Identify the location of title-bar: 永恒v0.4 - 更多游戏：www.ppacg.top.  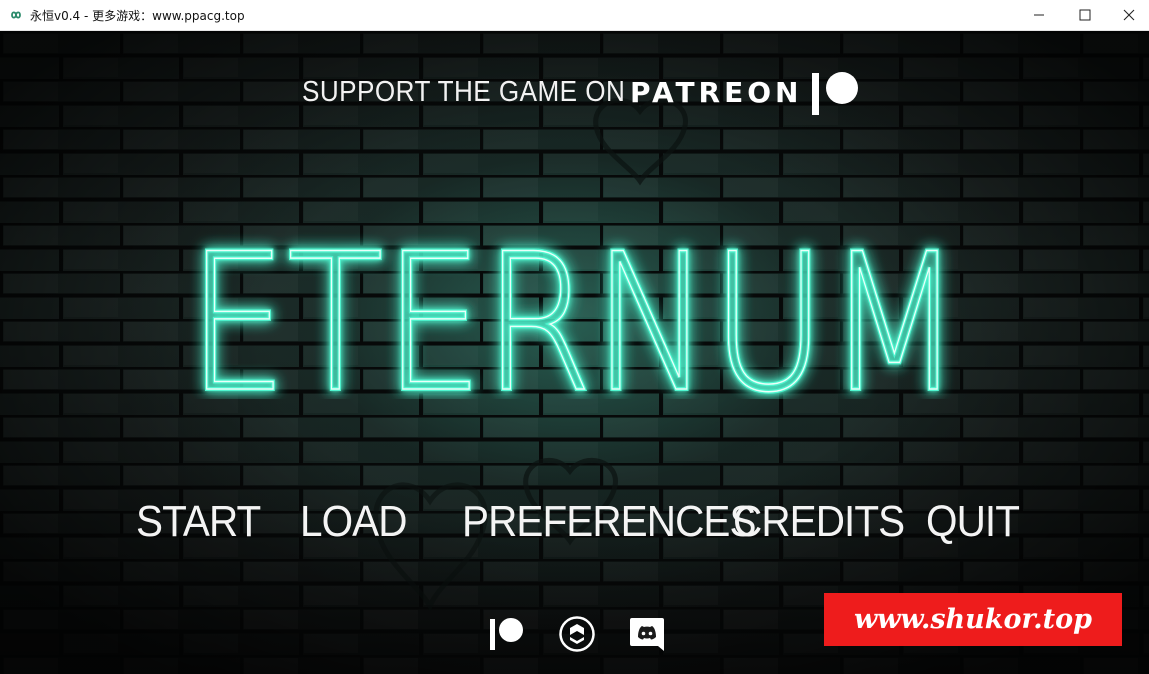
(574, 15).